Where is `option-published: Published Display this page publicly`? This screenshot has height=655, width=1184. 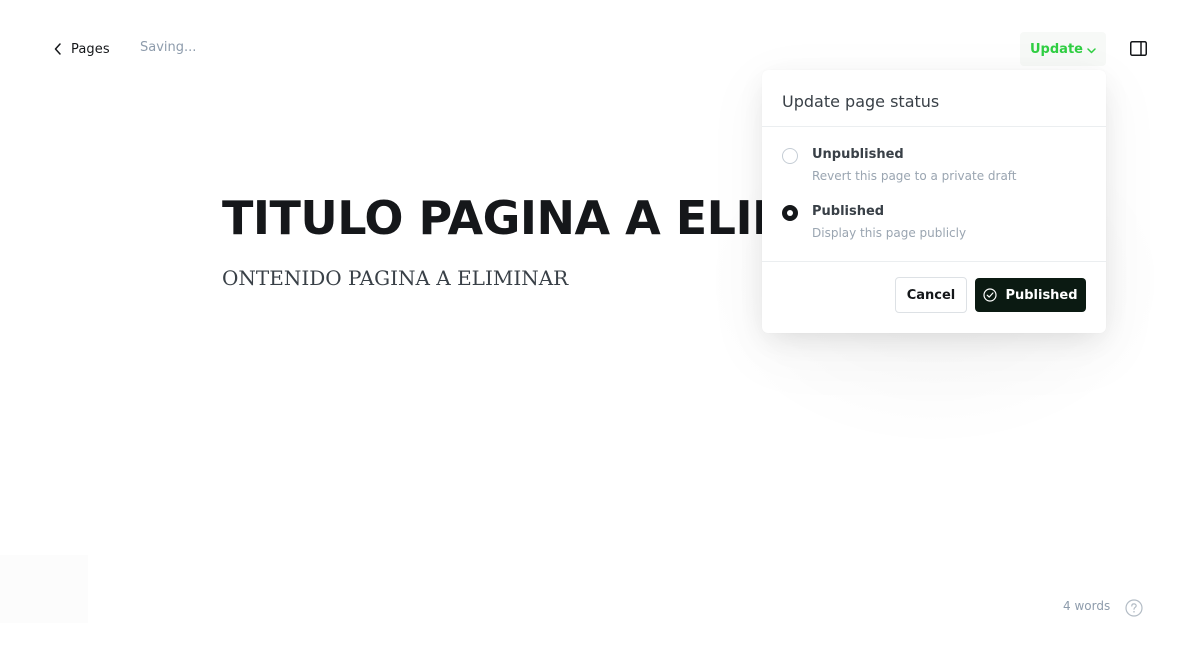
option-published: Published Display this page publicly is located at coordinates (932, 226).